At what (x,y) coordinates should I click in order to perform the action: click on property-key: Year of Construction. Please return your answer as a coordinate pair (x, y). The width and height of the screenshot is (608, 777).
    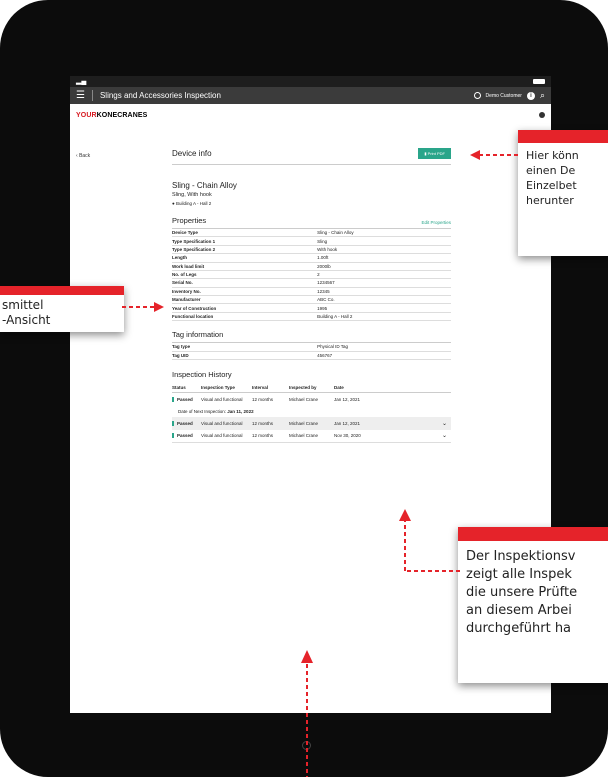
    Looking at the image, I should click on (245, 308).